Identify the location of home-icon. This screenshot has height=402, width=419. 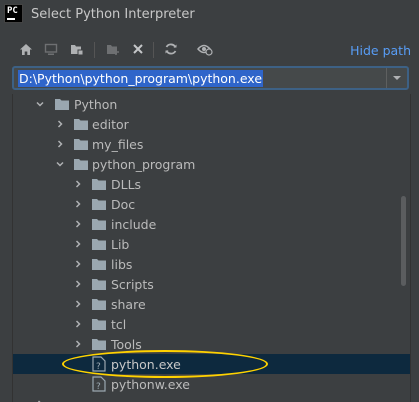
(26, 49).